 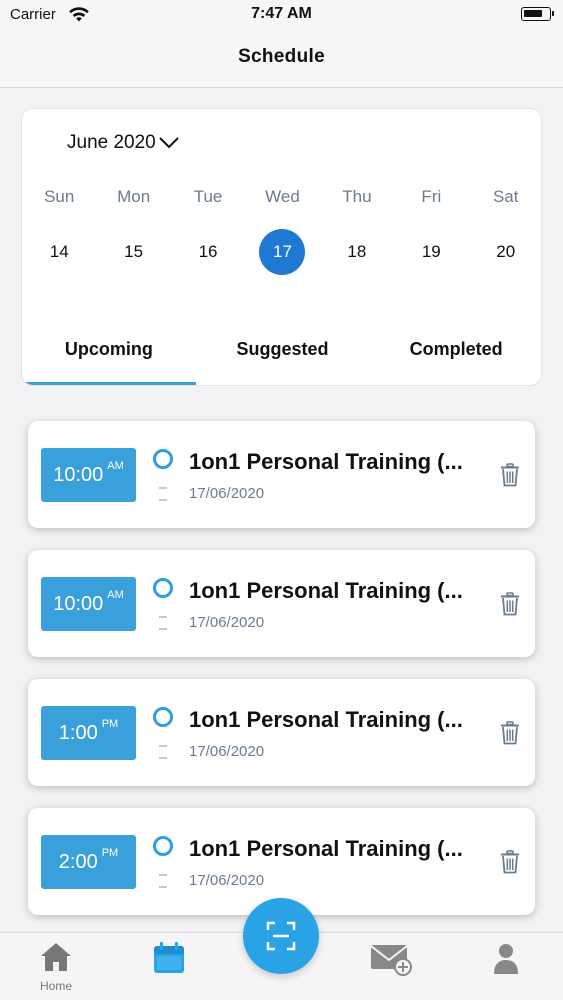 I want to click on month-label: June 2020, so click(x=111, y=142).